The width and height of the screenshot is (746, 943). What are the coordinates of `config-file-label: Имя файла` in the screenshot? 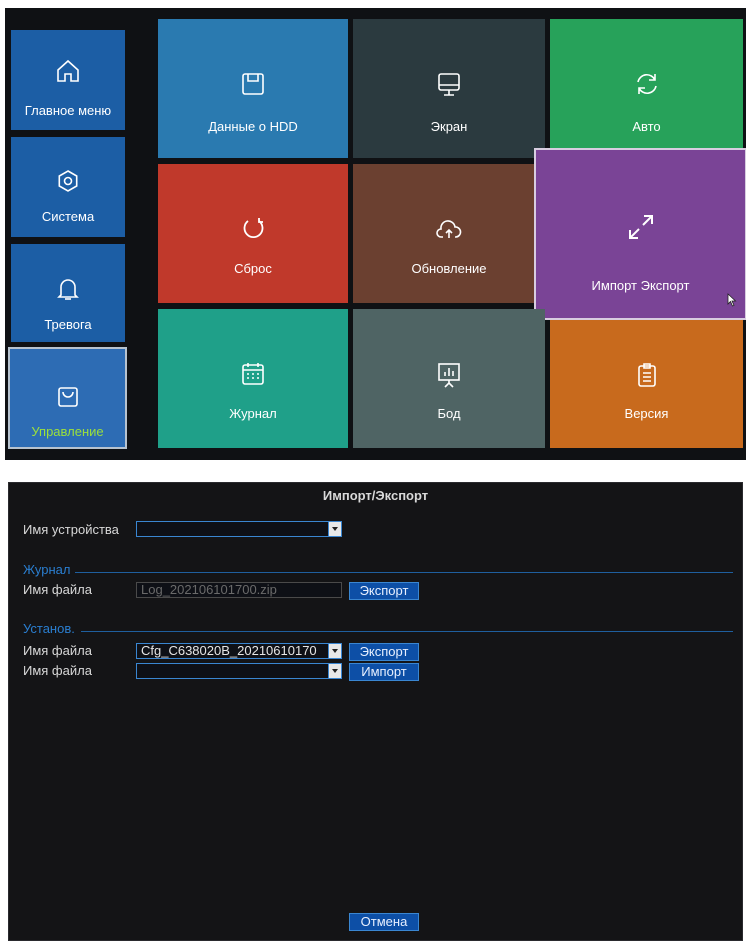 It's located at (57, 650).